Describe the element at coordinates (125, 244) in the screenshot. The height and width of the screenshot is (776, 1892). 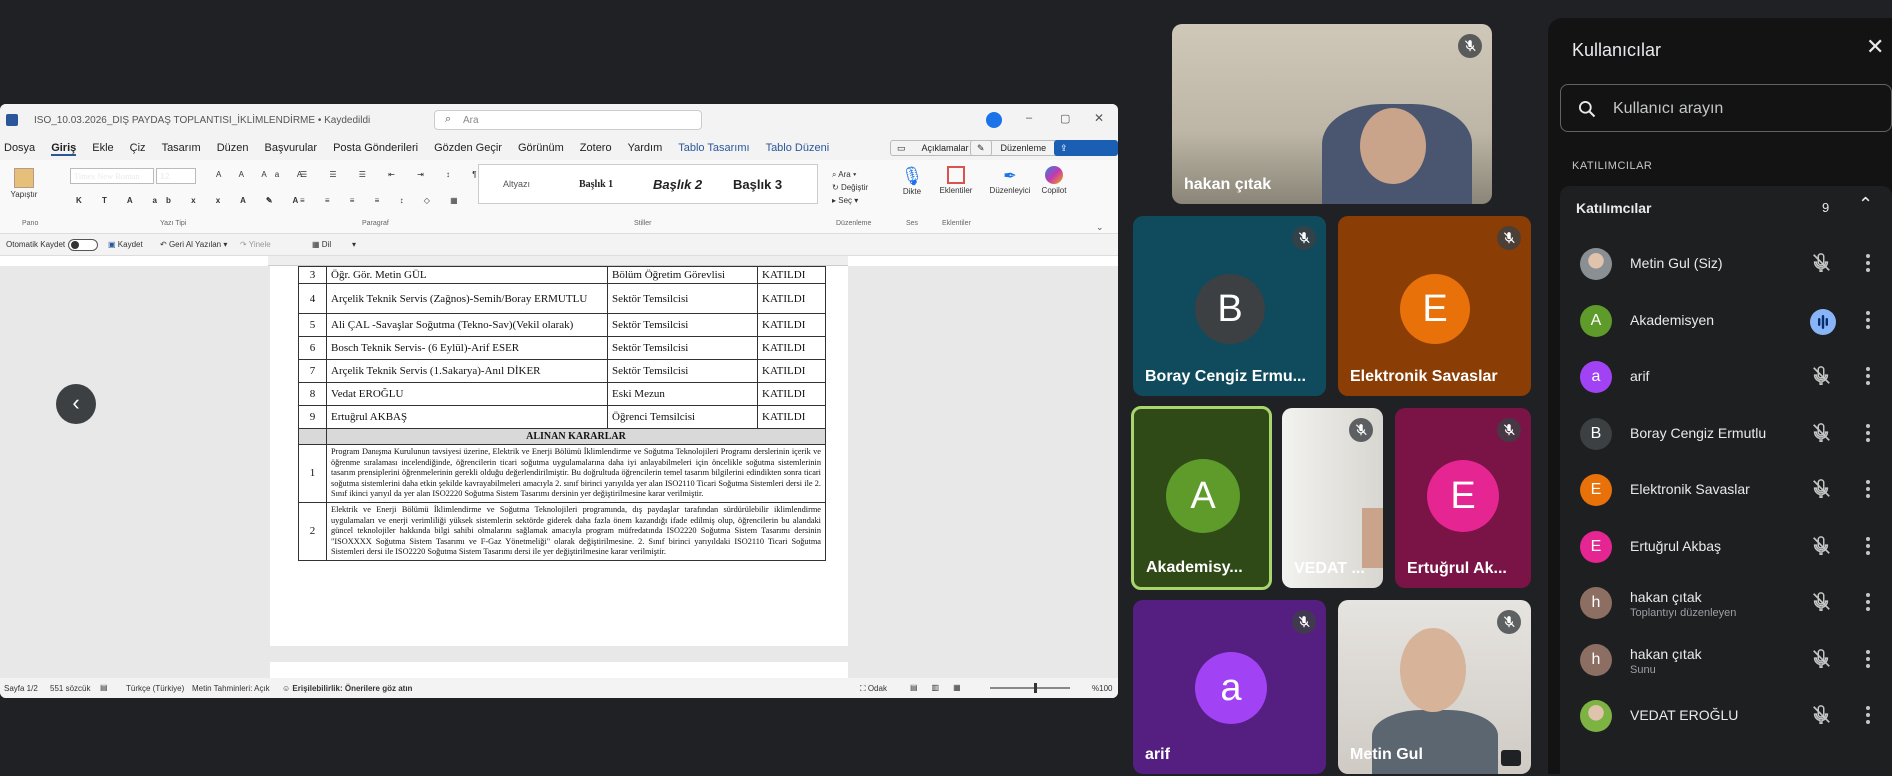
I see `save-button: ▣ Kaydet` at that location.